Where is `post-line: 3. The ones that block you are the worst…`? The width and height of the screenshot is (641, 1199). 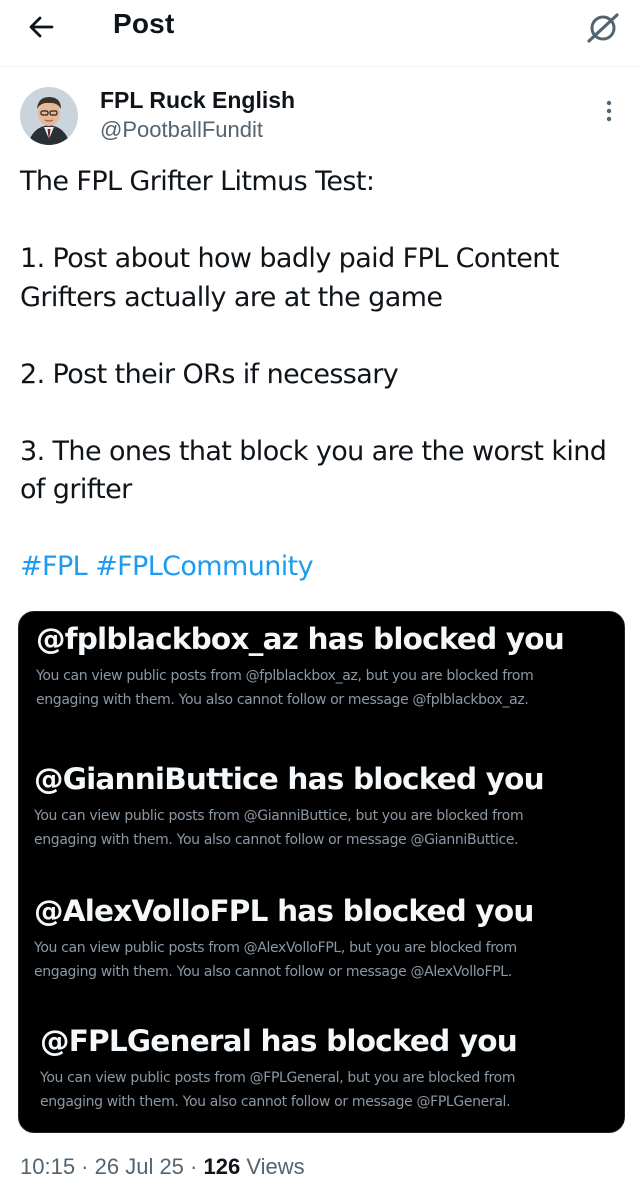
post-line: 3. The ones that block you are the worst… is located at coordinates (313, 470).